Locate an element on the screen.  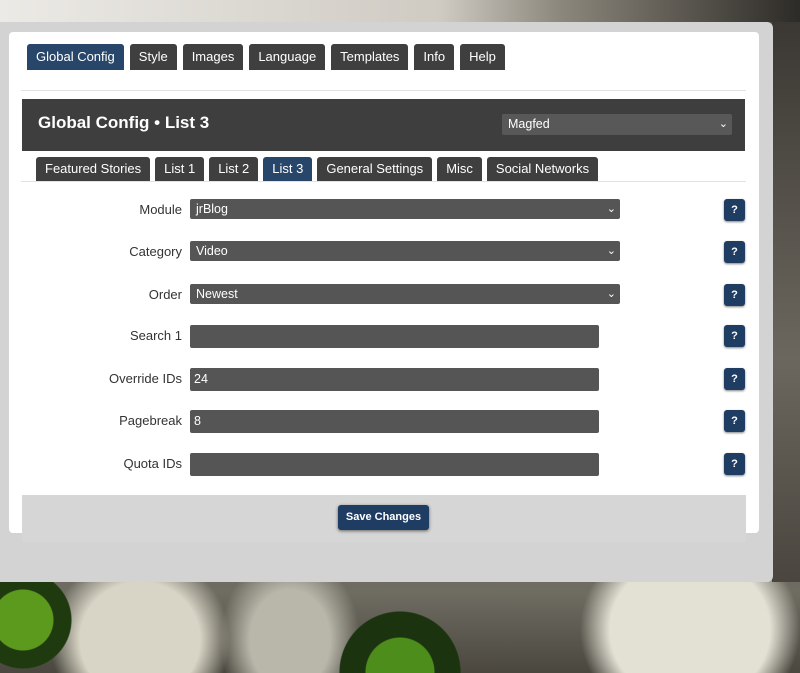
subtab-misc: Misc is located at coordinates (459, 169).